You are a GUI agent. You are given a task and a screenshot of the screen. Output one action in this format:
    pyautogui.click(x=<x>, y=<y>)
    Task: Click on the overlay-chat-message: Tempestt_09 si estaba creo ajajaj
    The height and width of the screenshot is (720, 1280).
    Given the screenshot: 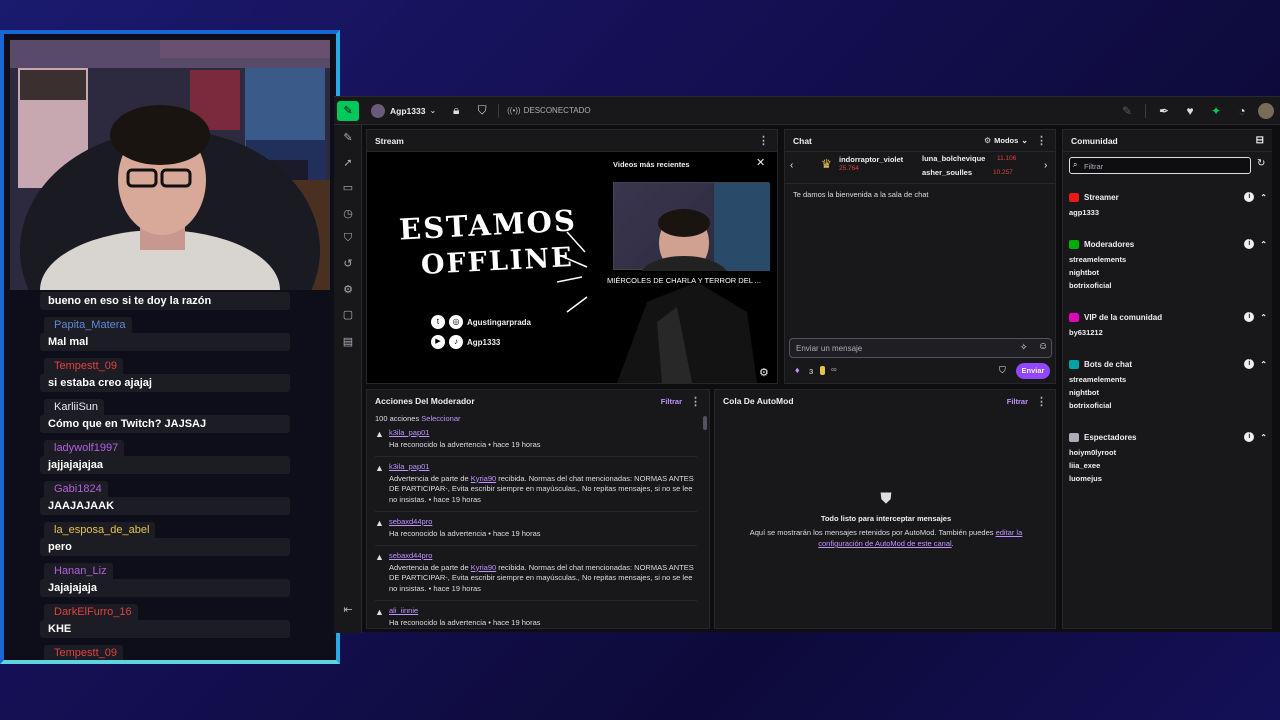 What is the action you would take?
    pyautogui.click(x=168, y=374)
    